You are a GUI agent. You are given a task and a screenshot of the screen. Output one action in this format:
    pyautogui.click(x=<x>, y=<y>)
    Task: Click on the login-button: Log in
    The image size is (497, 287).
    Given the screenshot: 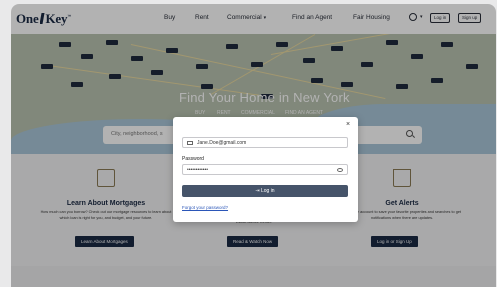 What is the action you would take?
    pyautogui.click(x=440, y=18)
    